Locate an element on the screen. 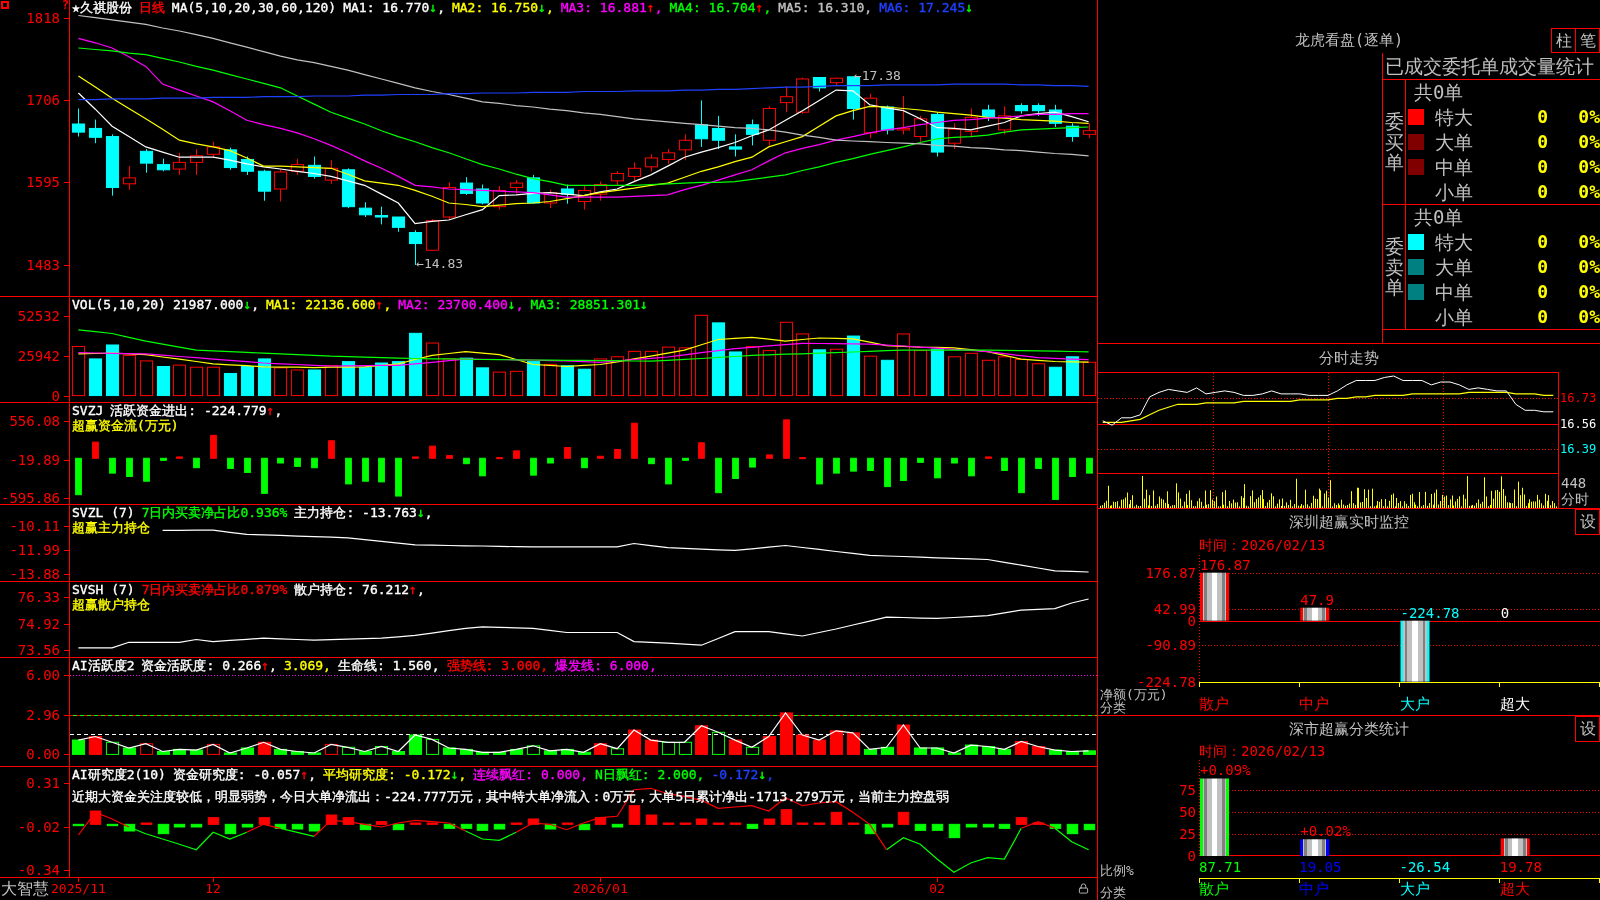 This screenshot has width=1600, height=900. axis-tick-label: 0 is located at coordinates (1191, 620).